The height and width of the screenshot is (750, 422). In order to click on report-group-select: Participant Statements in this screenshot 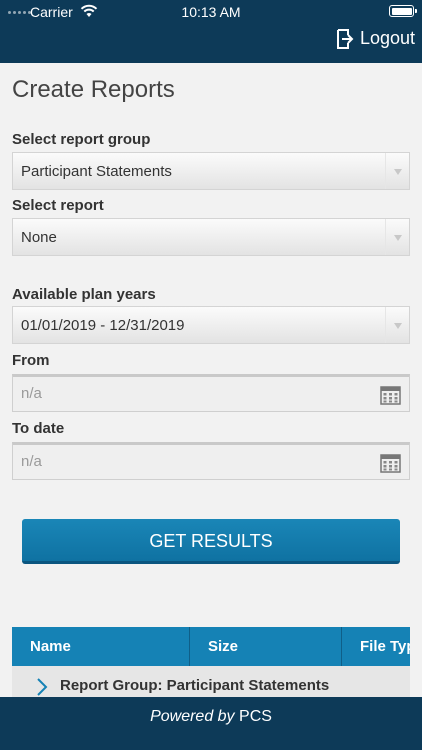, I will do `click(211, 171)`.